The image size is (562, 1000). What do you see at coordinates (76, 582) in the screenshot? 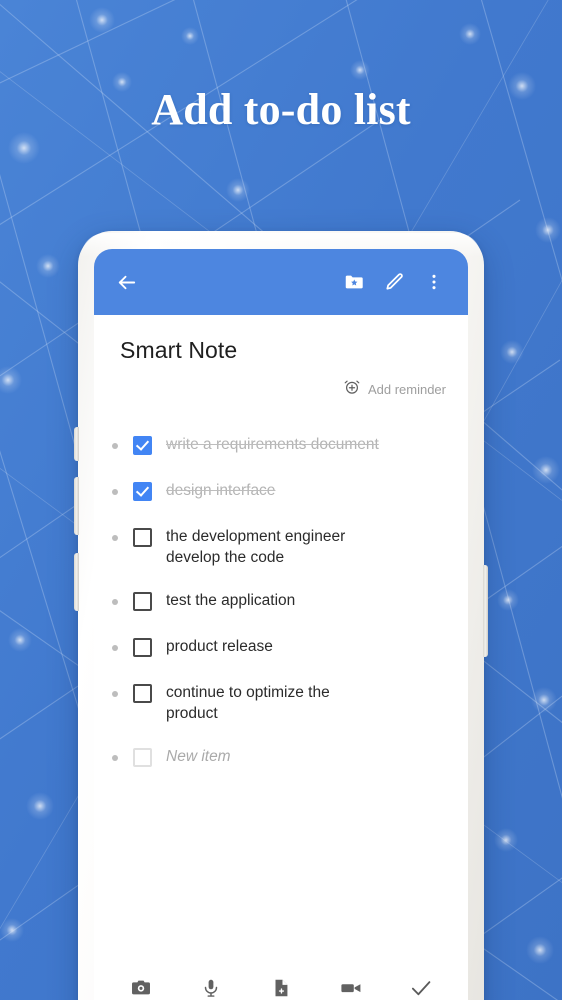
I see `mute-switch-button` at bounding box center [76, 582].